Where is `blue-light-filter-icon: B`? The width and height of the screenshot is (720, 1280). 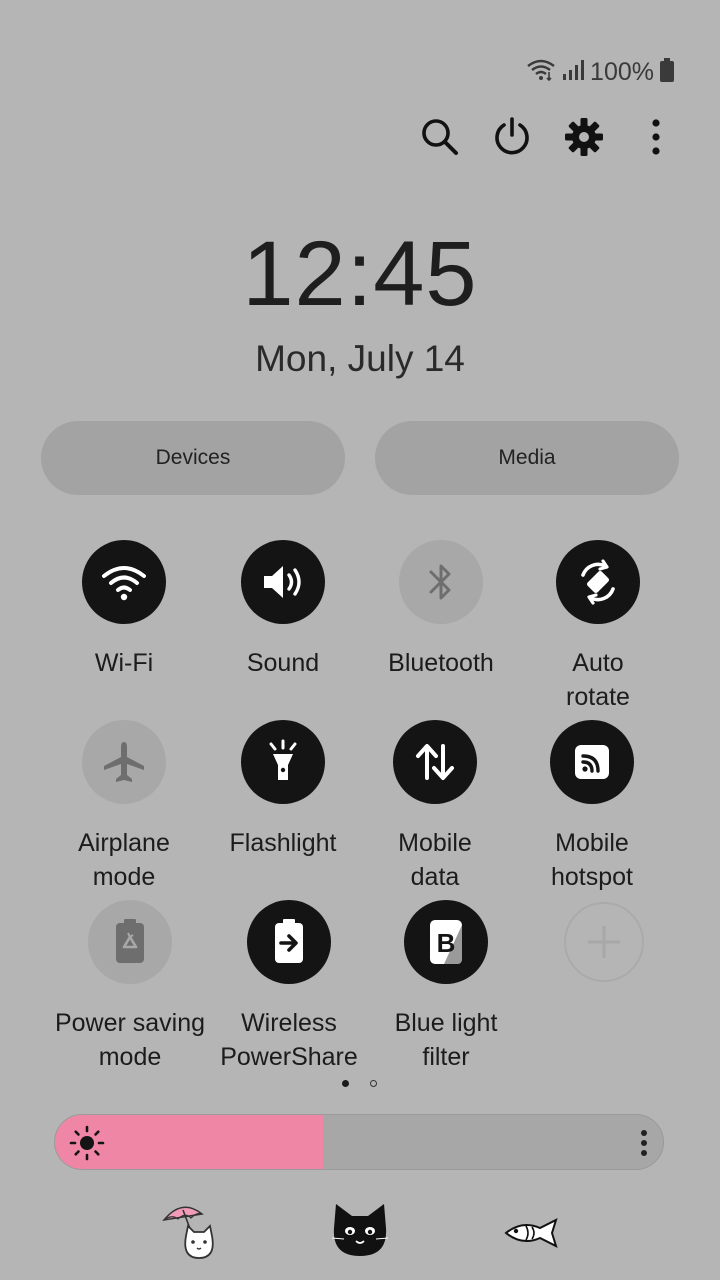 blue-light-filter-icon: B is located at coordinates (446, 942).